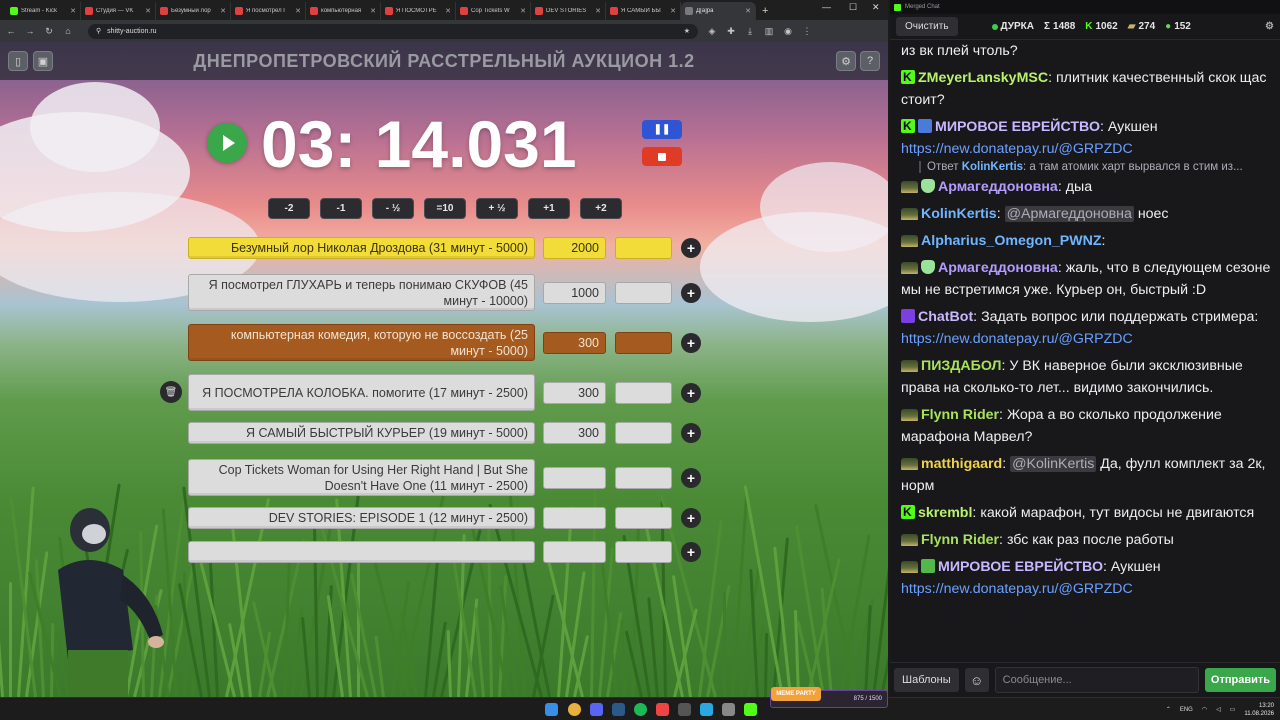 The height and width of the screenshot is (720, 1280). Describe the element at coordinates (976, 680) in the screenshot. I see `emoji-icon: ☺` at that location.